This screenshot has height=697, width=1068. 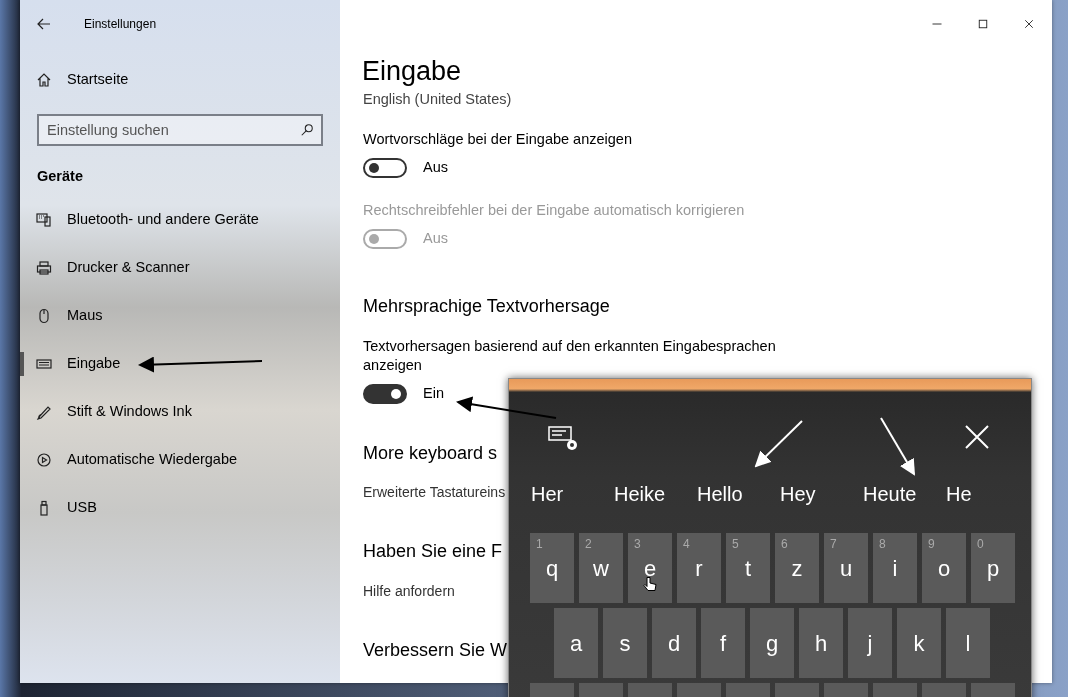 What do you see at coordinates (438, 100) in the screenshot?
I see `language-name: English (United States)` at bounding box center [438, 100].